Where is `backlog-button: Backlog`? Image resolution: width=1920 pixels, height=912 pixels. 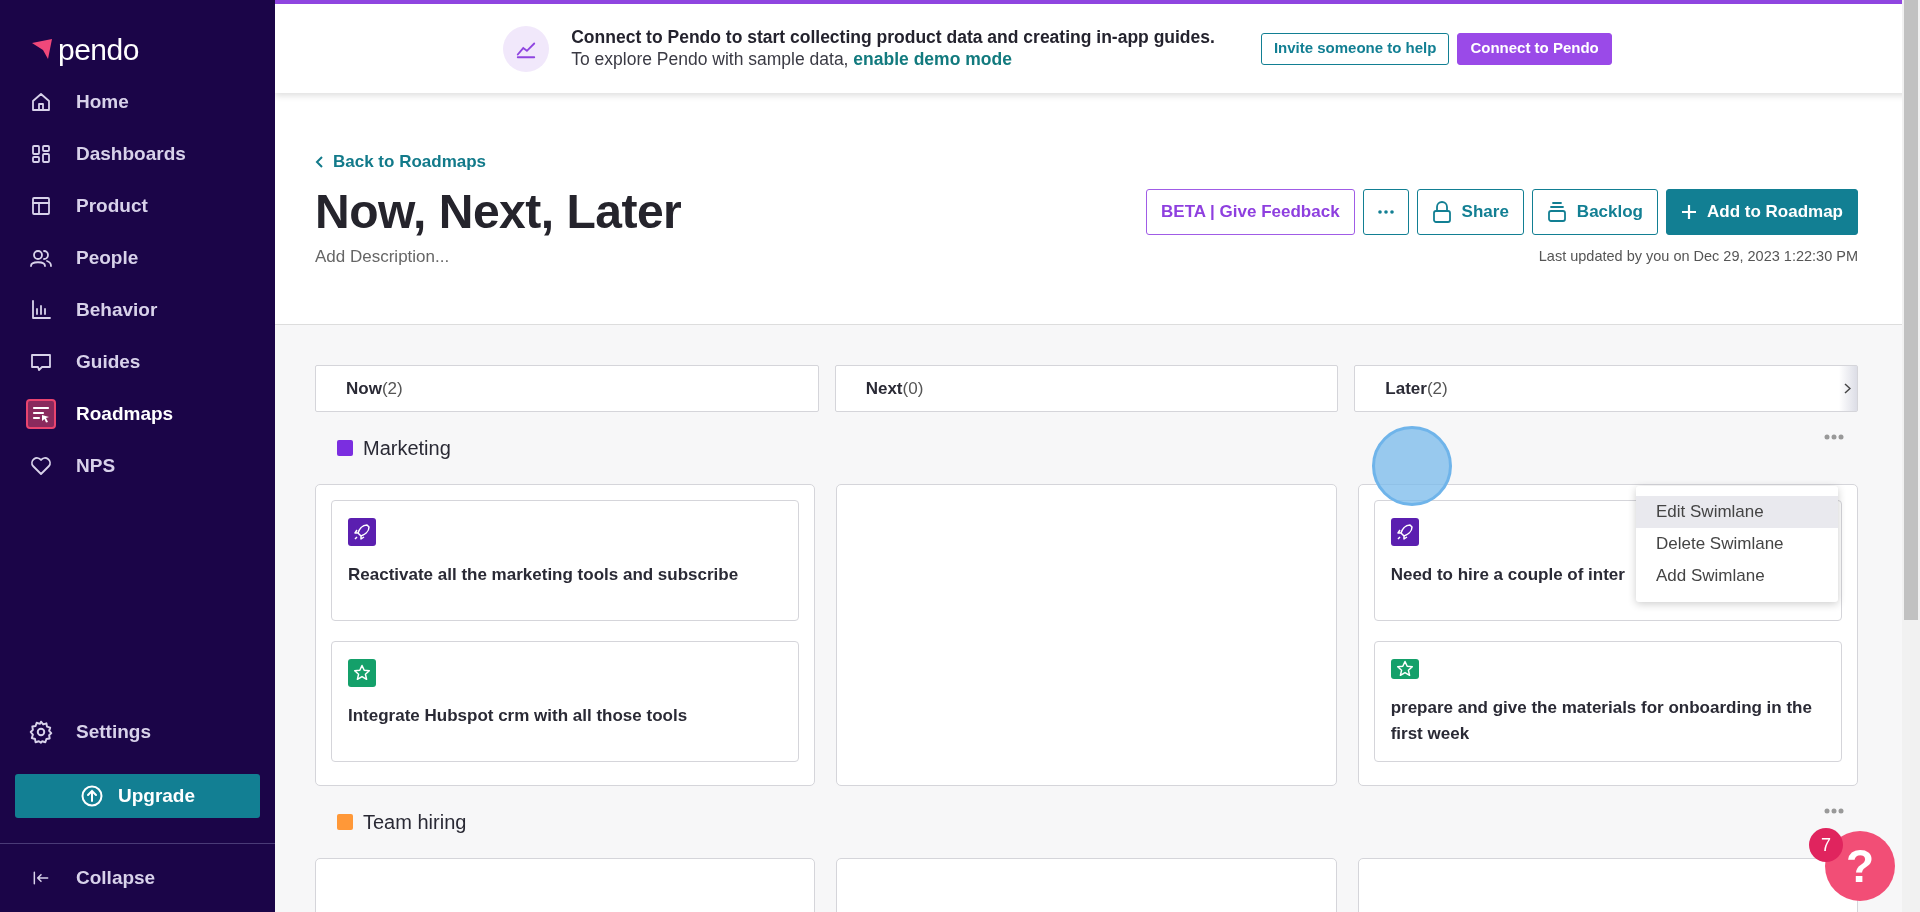 backlog-button: Backlog is located at coordinates (1594, 211).